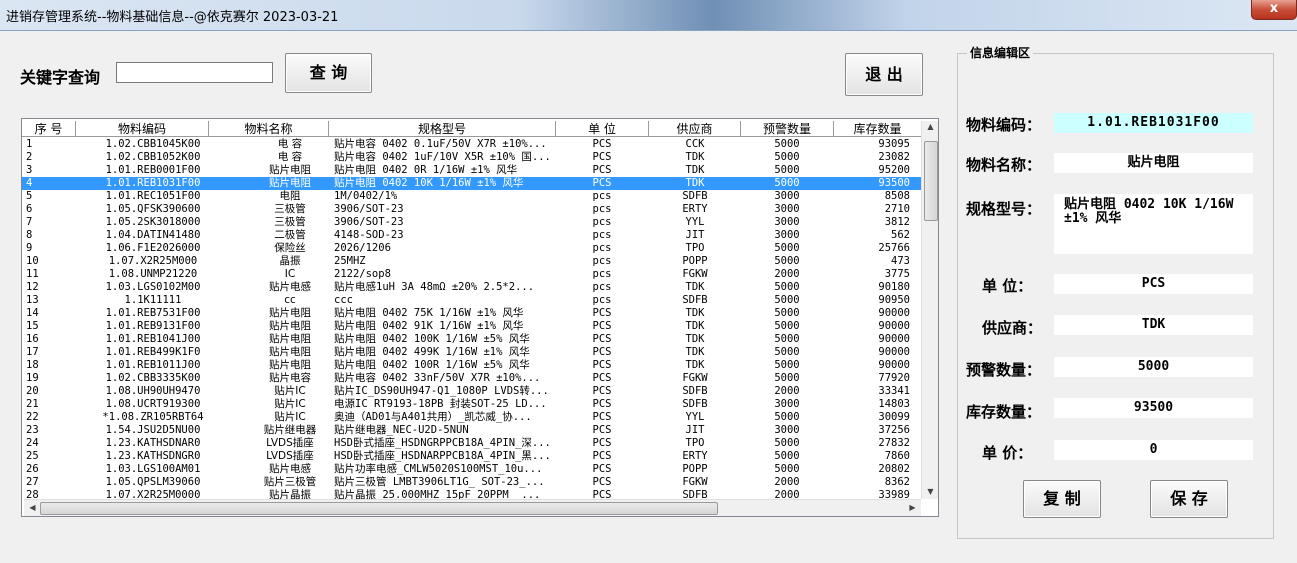 The height and width of the screenshot is (563, 1297). I want to click on title-bar: 进销存管理系统--物料基础信息--@依克赛尔 2023-03-21 x, so click(648, 15).